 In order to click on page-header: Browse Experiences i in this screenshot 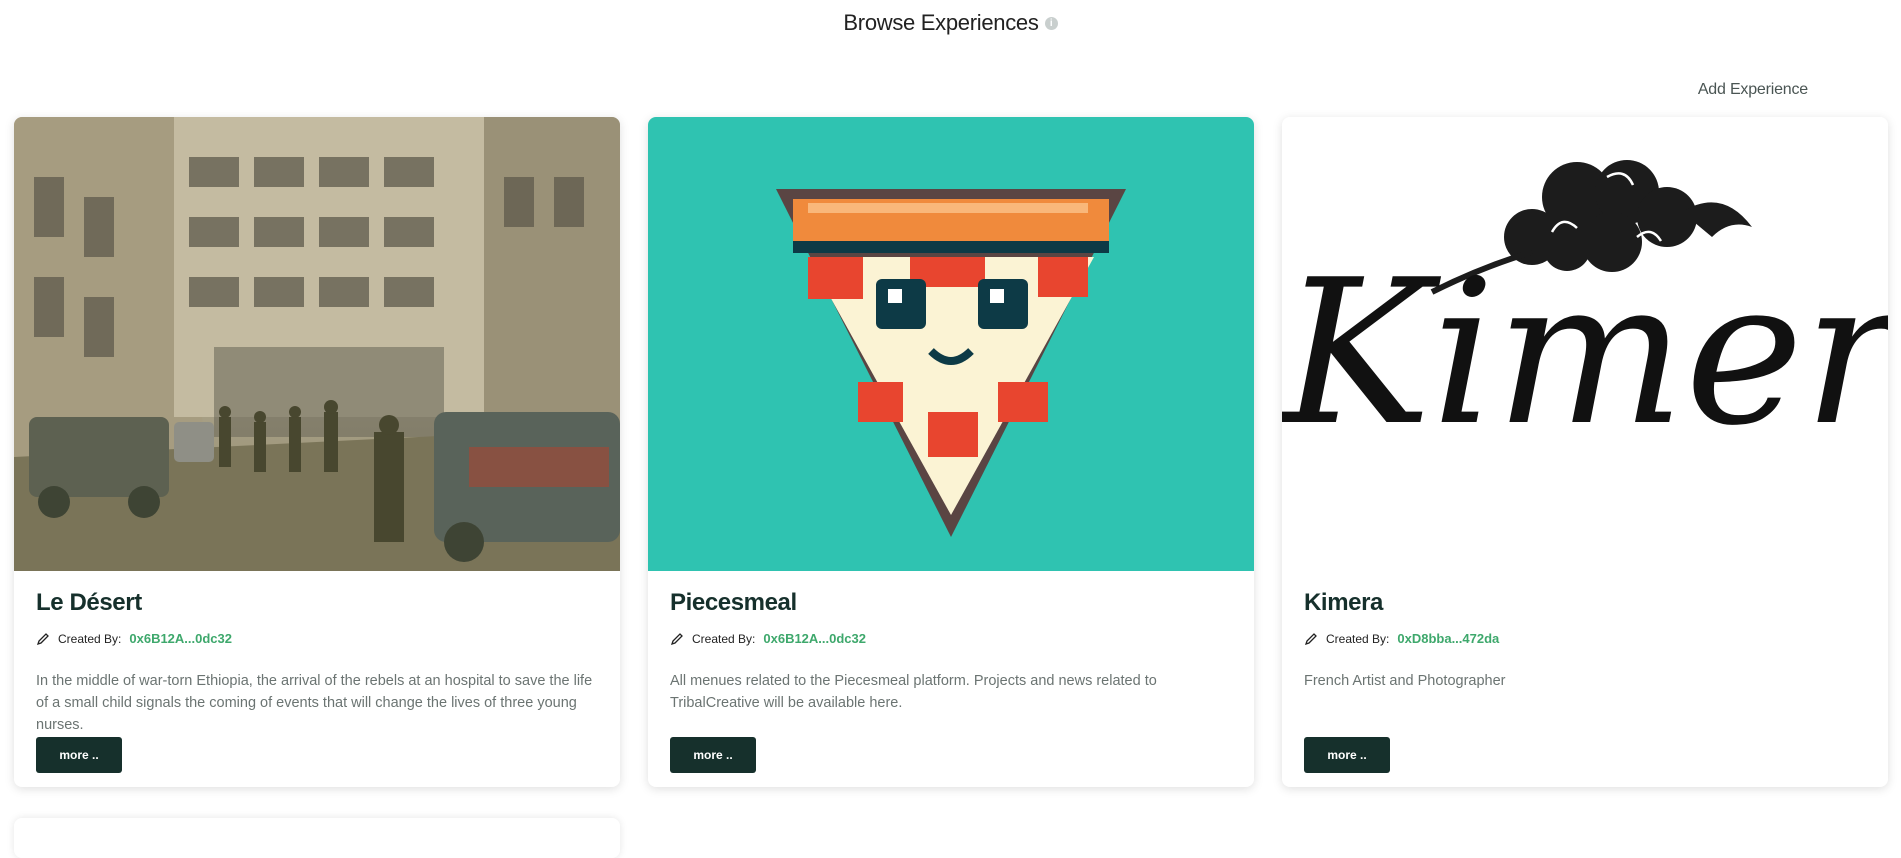, I will do `click(950, 23)`.